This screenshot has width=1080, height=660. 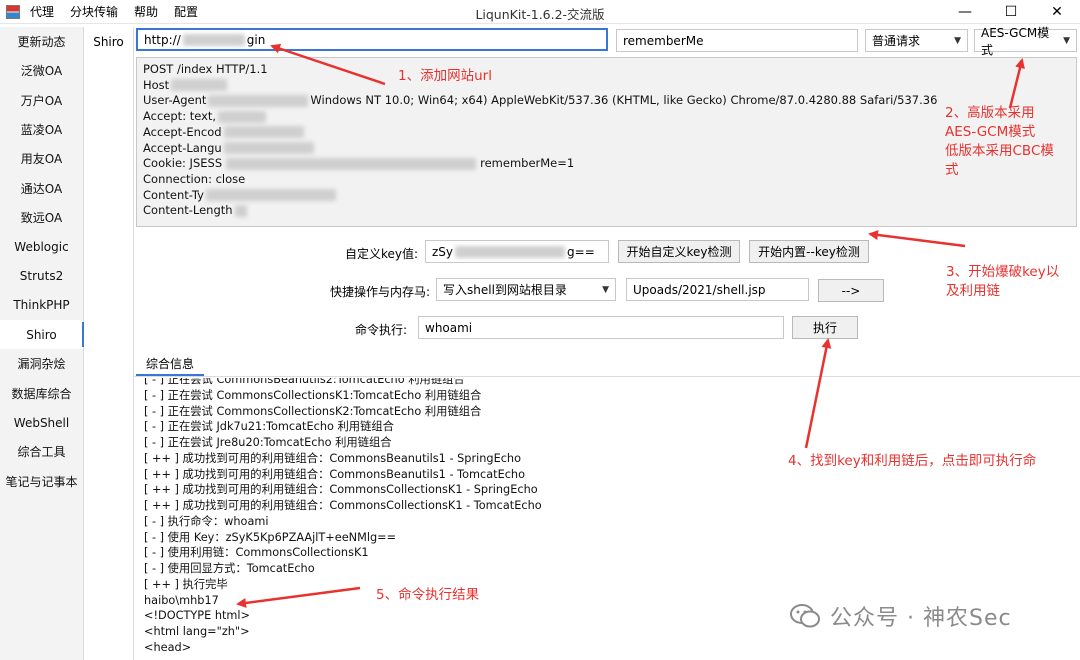 What do you see at coordinates (41, 393) in the screenshot?
I see `sidebar-item-database: 数据库综合` at bounding box center [41, 393].